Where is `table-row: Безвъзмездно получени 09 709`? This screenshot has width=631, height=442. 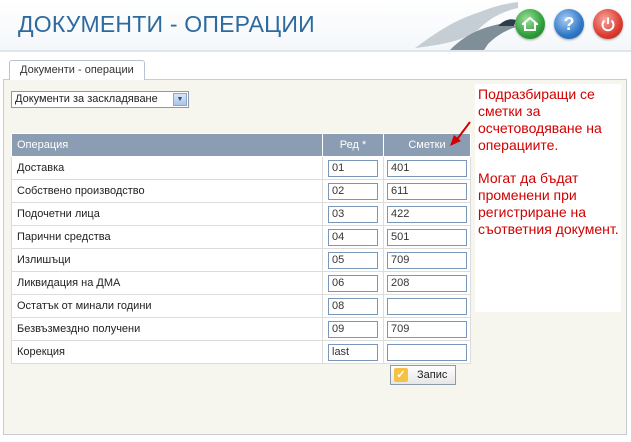
table-row: Безвъзмездно получени 09 709 is located at coordinates (241, 329).